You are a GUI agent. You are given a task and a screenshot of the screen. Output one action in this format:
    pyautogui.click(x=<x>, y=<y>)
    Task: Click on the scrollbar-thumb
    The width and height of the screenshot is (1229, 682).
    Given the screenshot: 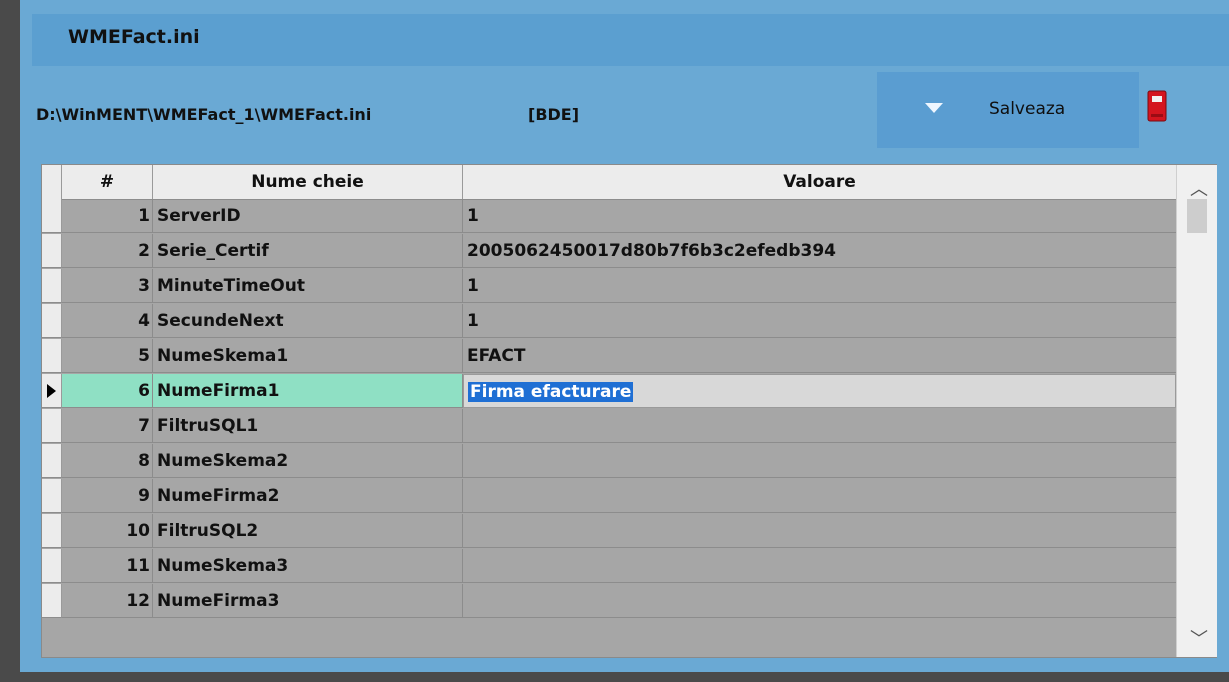 What is the action you would take?
    pyautogui.click(x=1197, y=216)
    